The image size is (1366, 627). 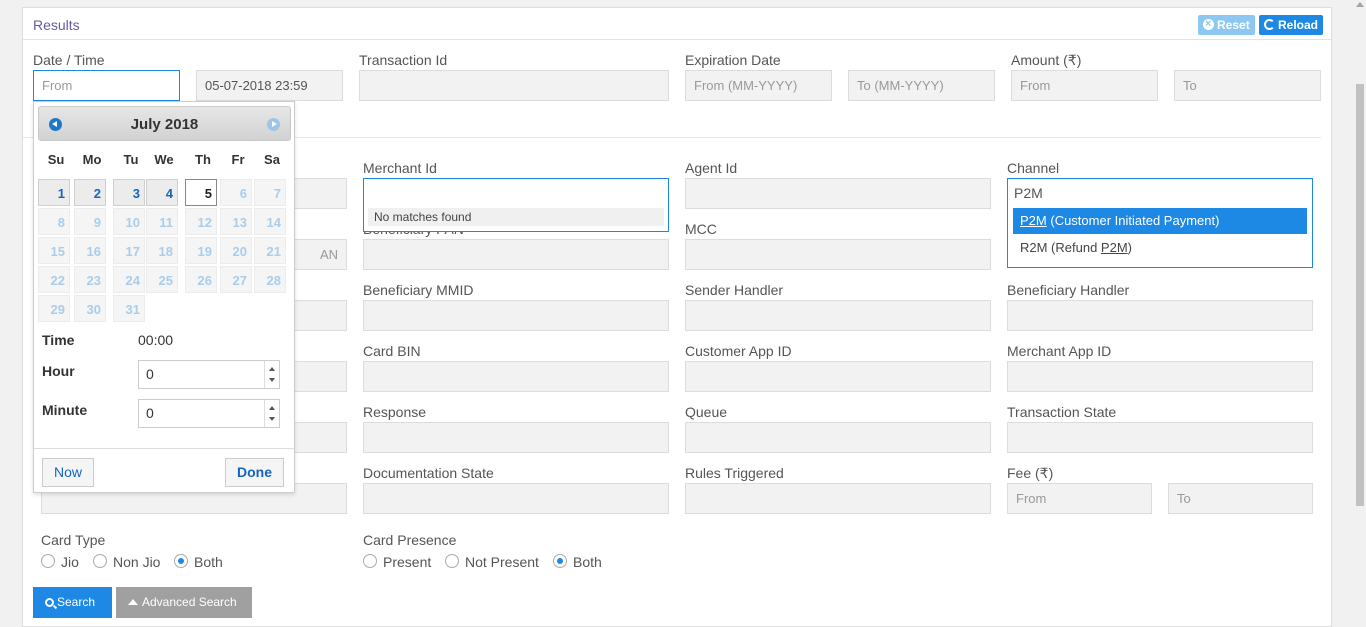 I want to click on hour-spinner-arrows-icon, so click(x=271, y=374).